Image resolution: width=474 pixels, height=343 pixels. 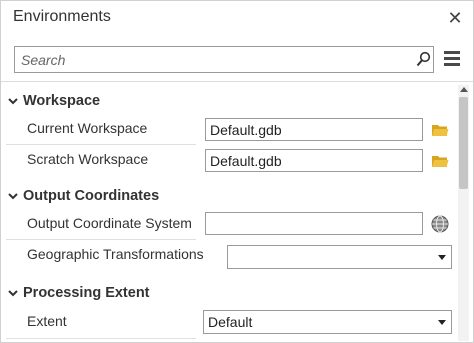 I want to click on title-bar: Environments ✕, so click(x=237, y=19).